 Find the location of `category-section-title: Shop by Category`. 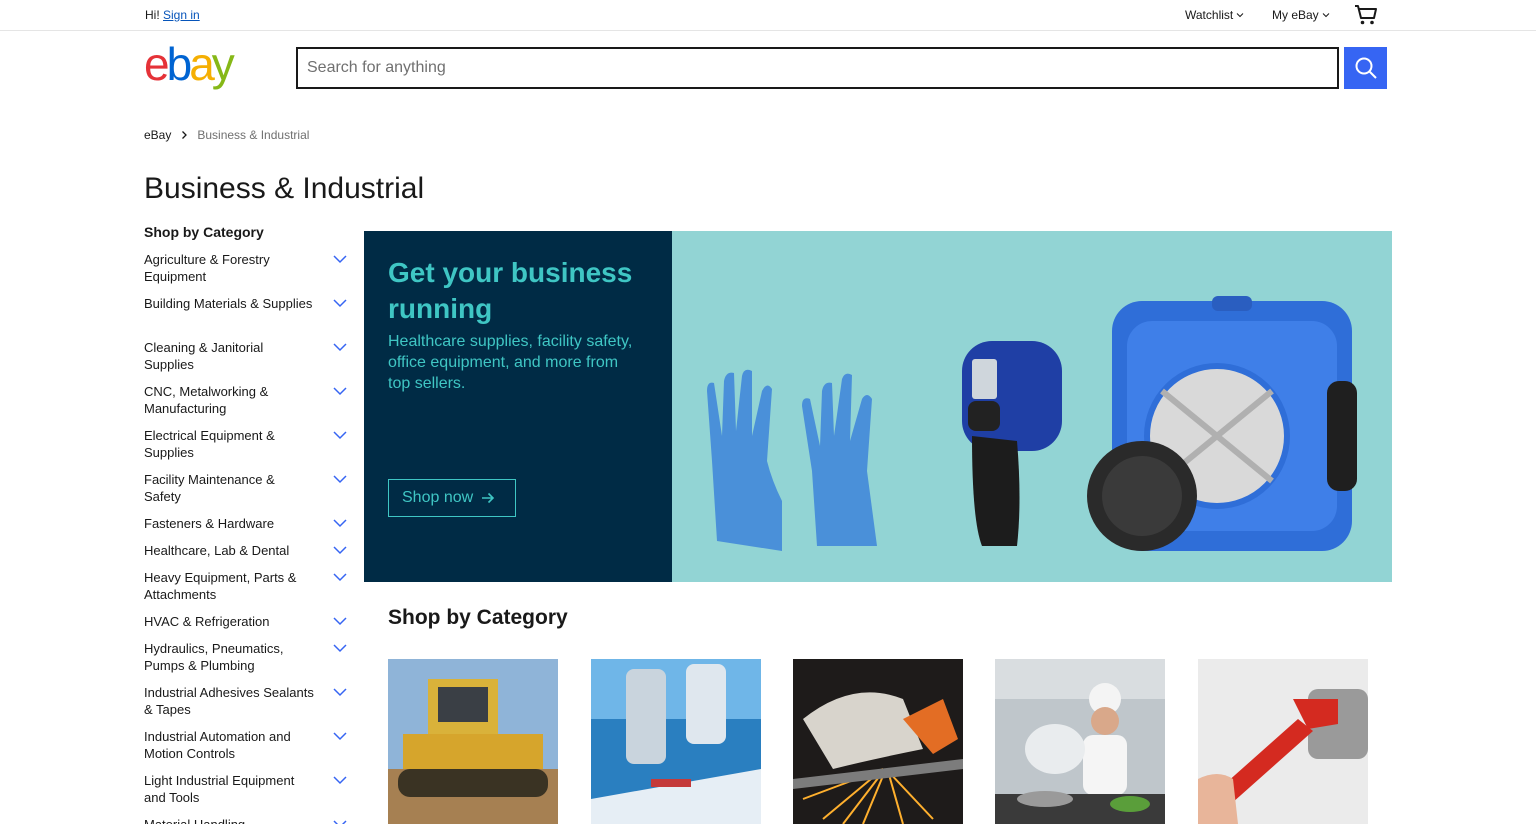

category-section-title: Shop by Category is located at coordinates (478, 617).